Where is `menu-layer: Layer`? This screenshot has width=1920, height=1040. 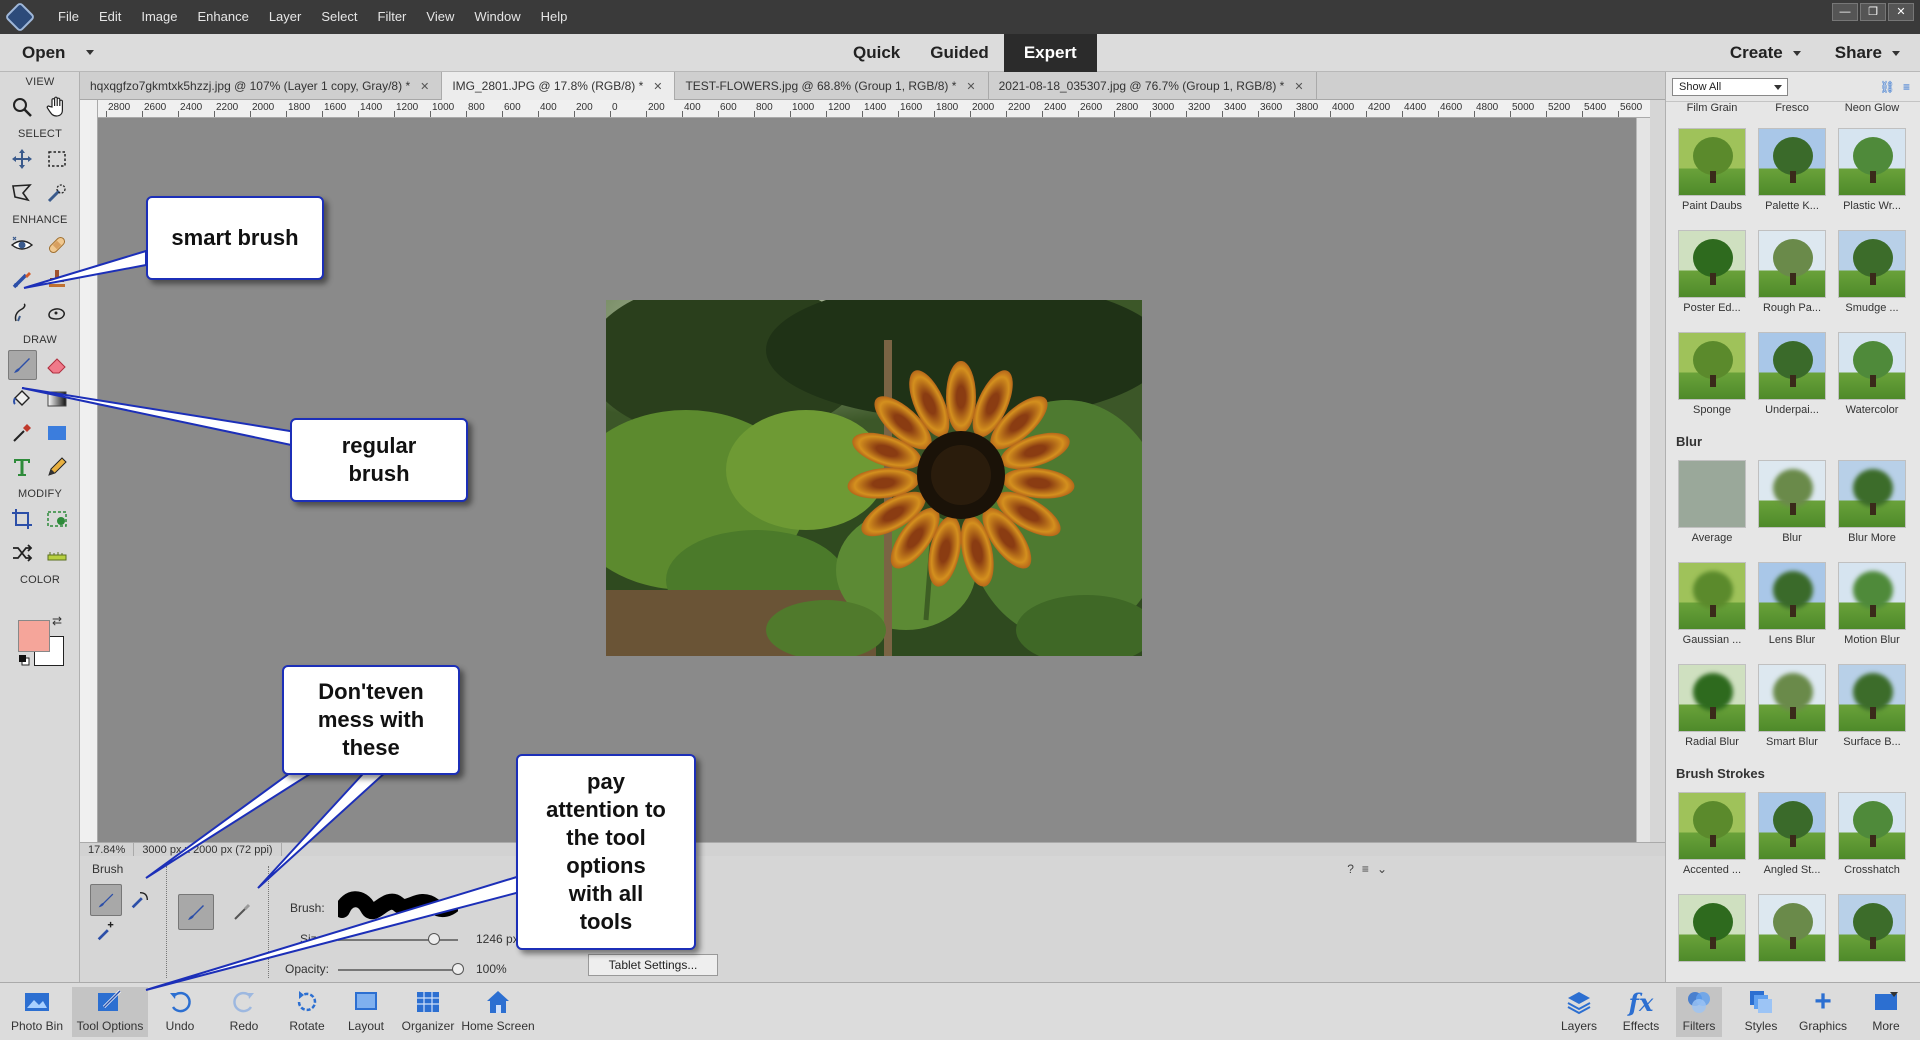
menu-layer: Layer is located at coordinates (285, 17).